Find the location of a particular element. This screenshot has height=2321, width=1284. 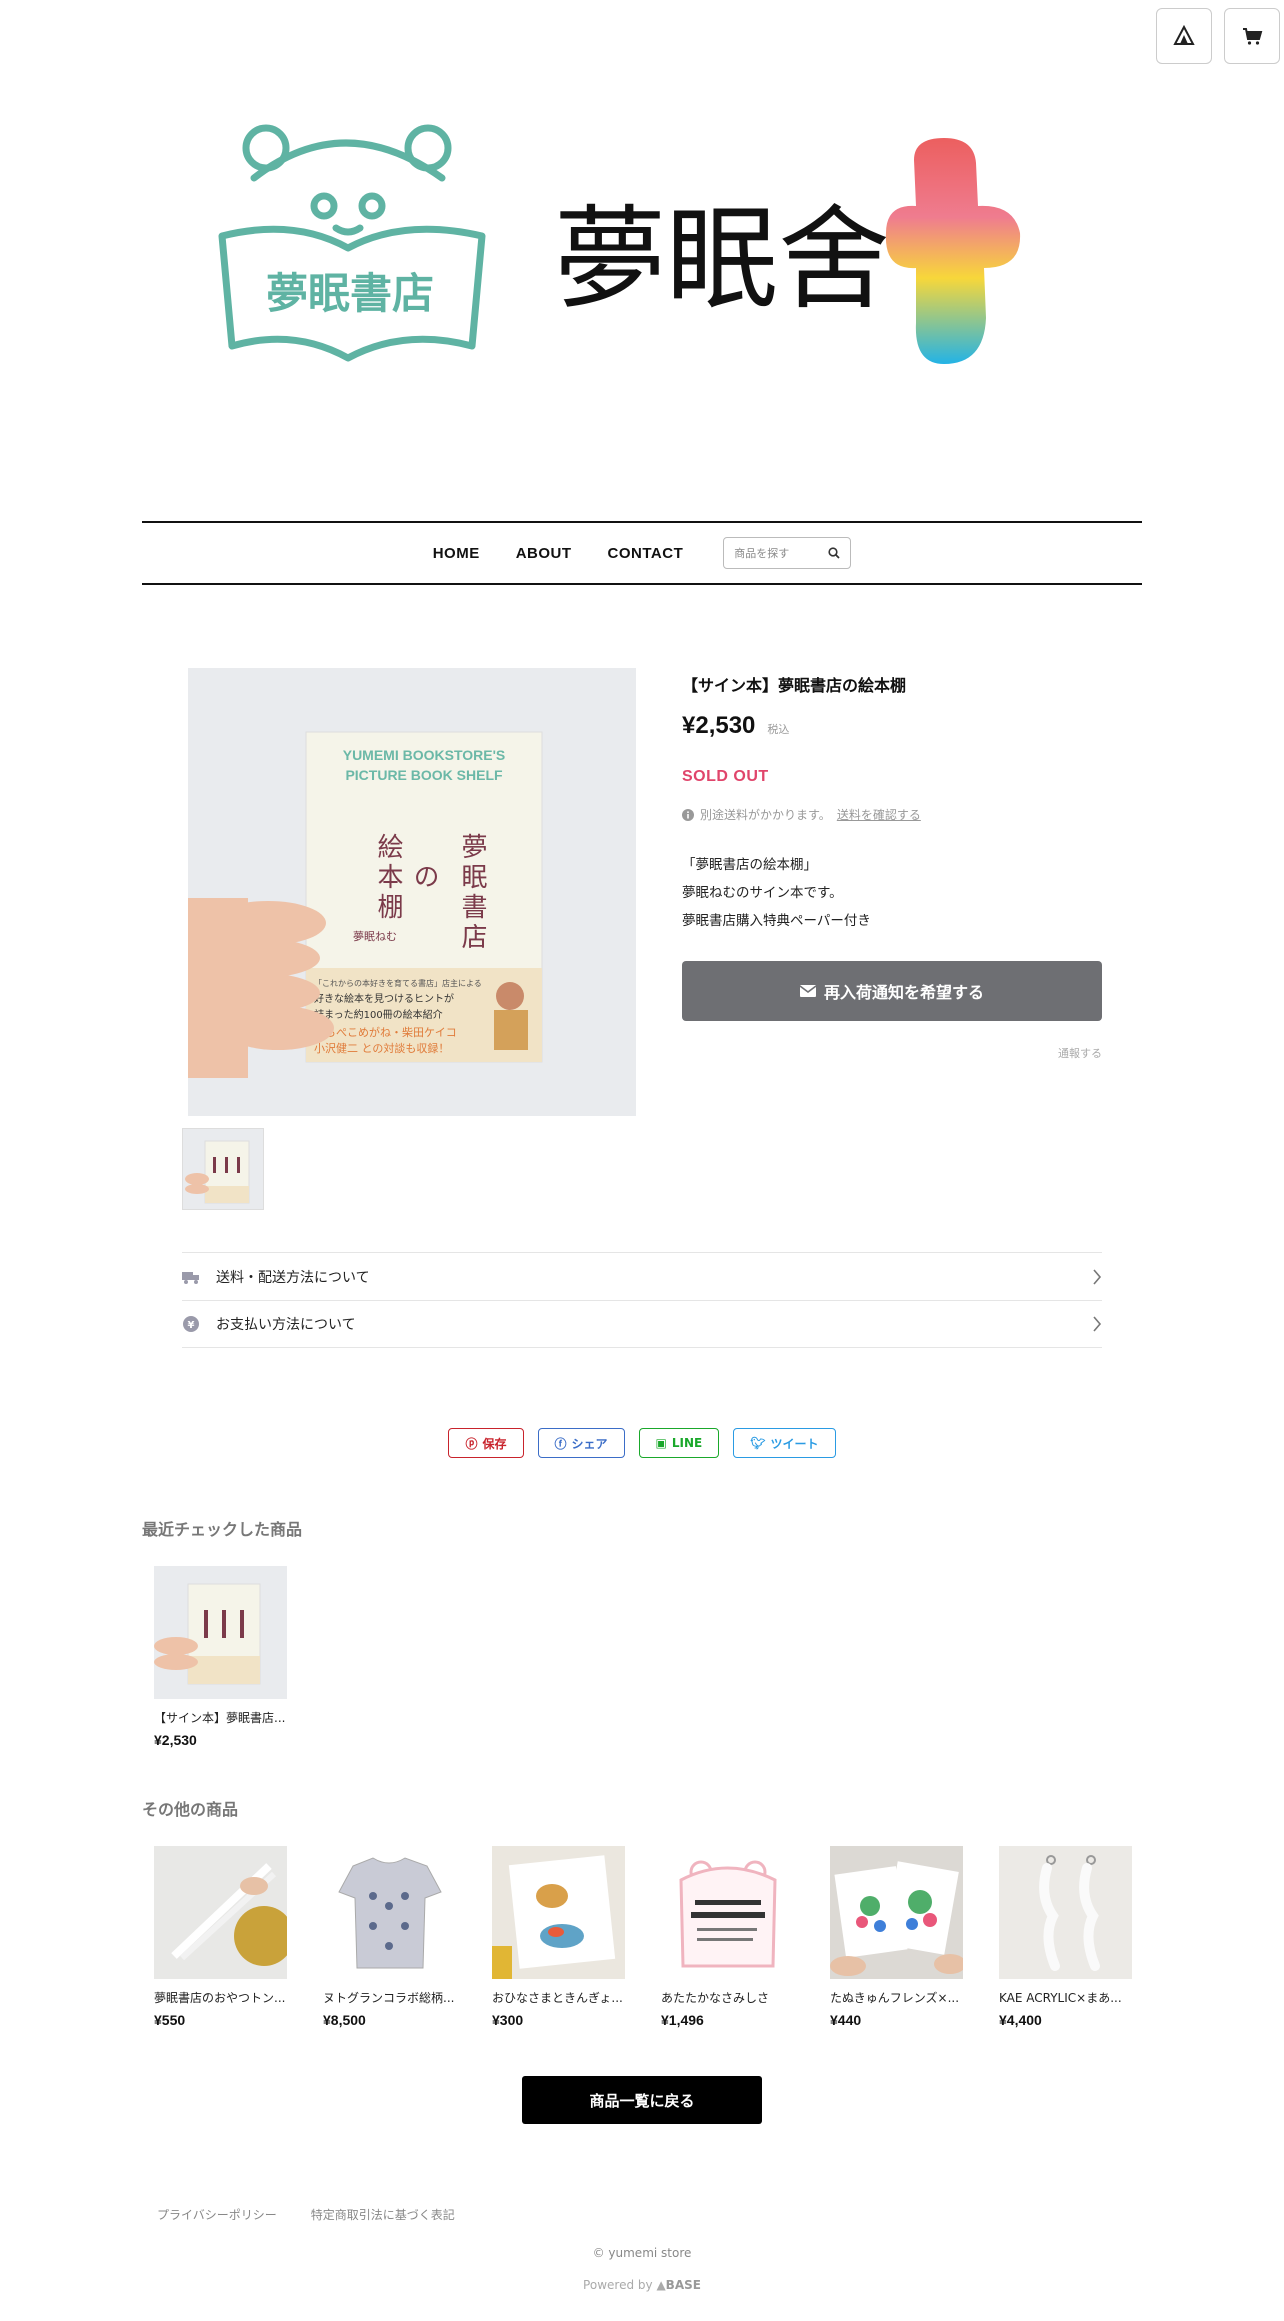

twitter-tweet-button: 🐦︎ ツイート is located at coordinates (784, 1443).